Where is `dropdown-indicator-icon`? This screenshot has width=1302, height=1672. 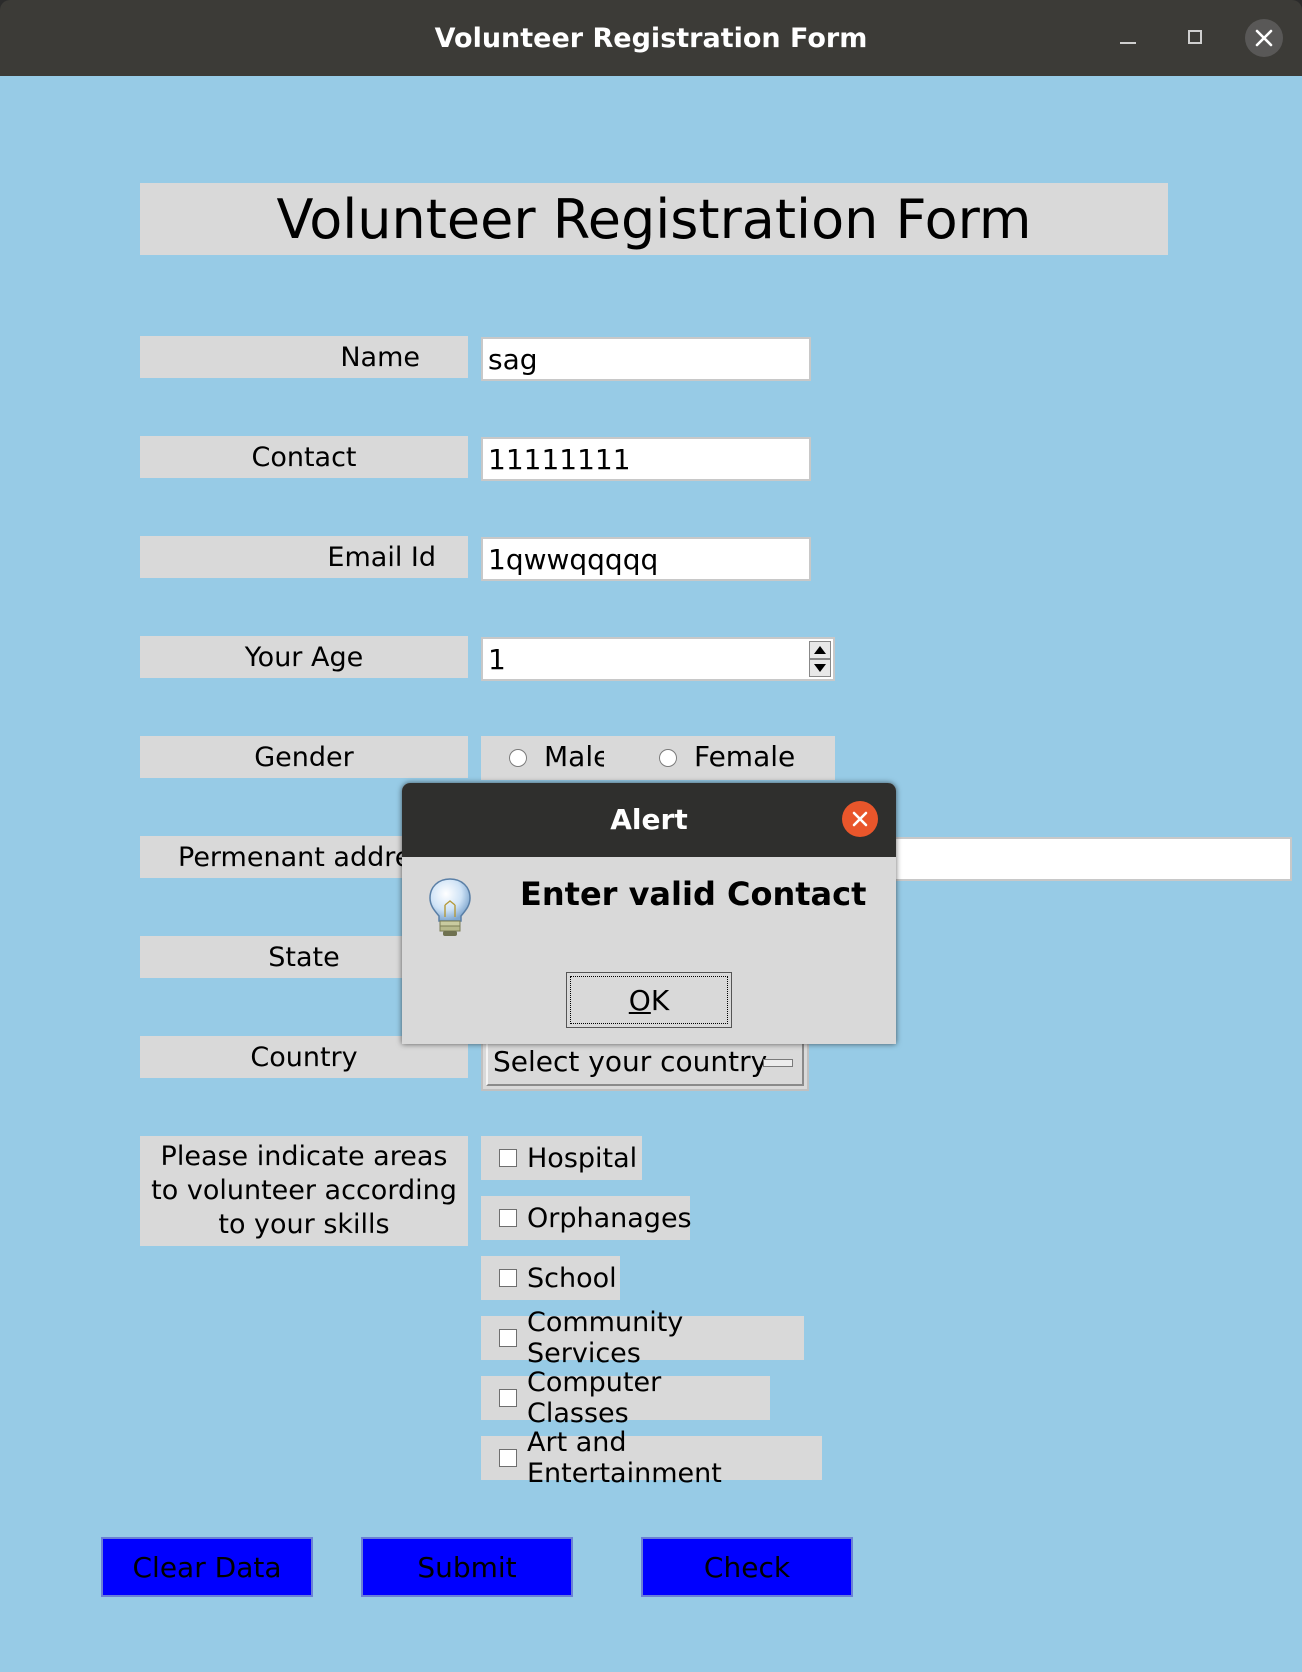 dropdown-indicator-icon is located at coordinates (778, 1063).